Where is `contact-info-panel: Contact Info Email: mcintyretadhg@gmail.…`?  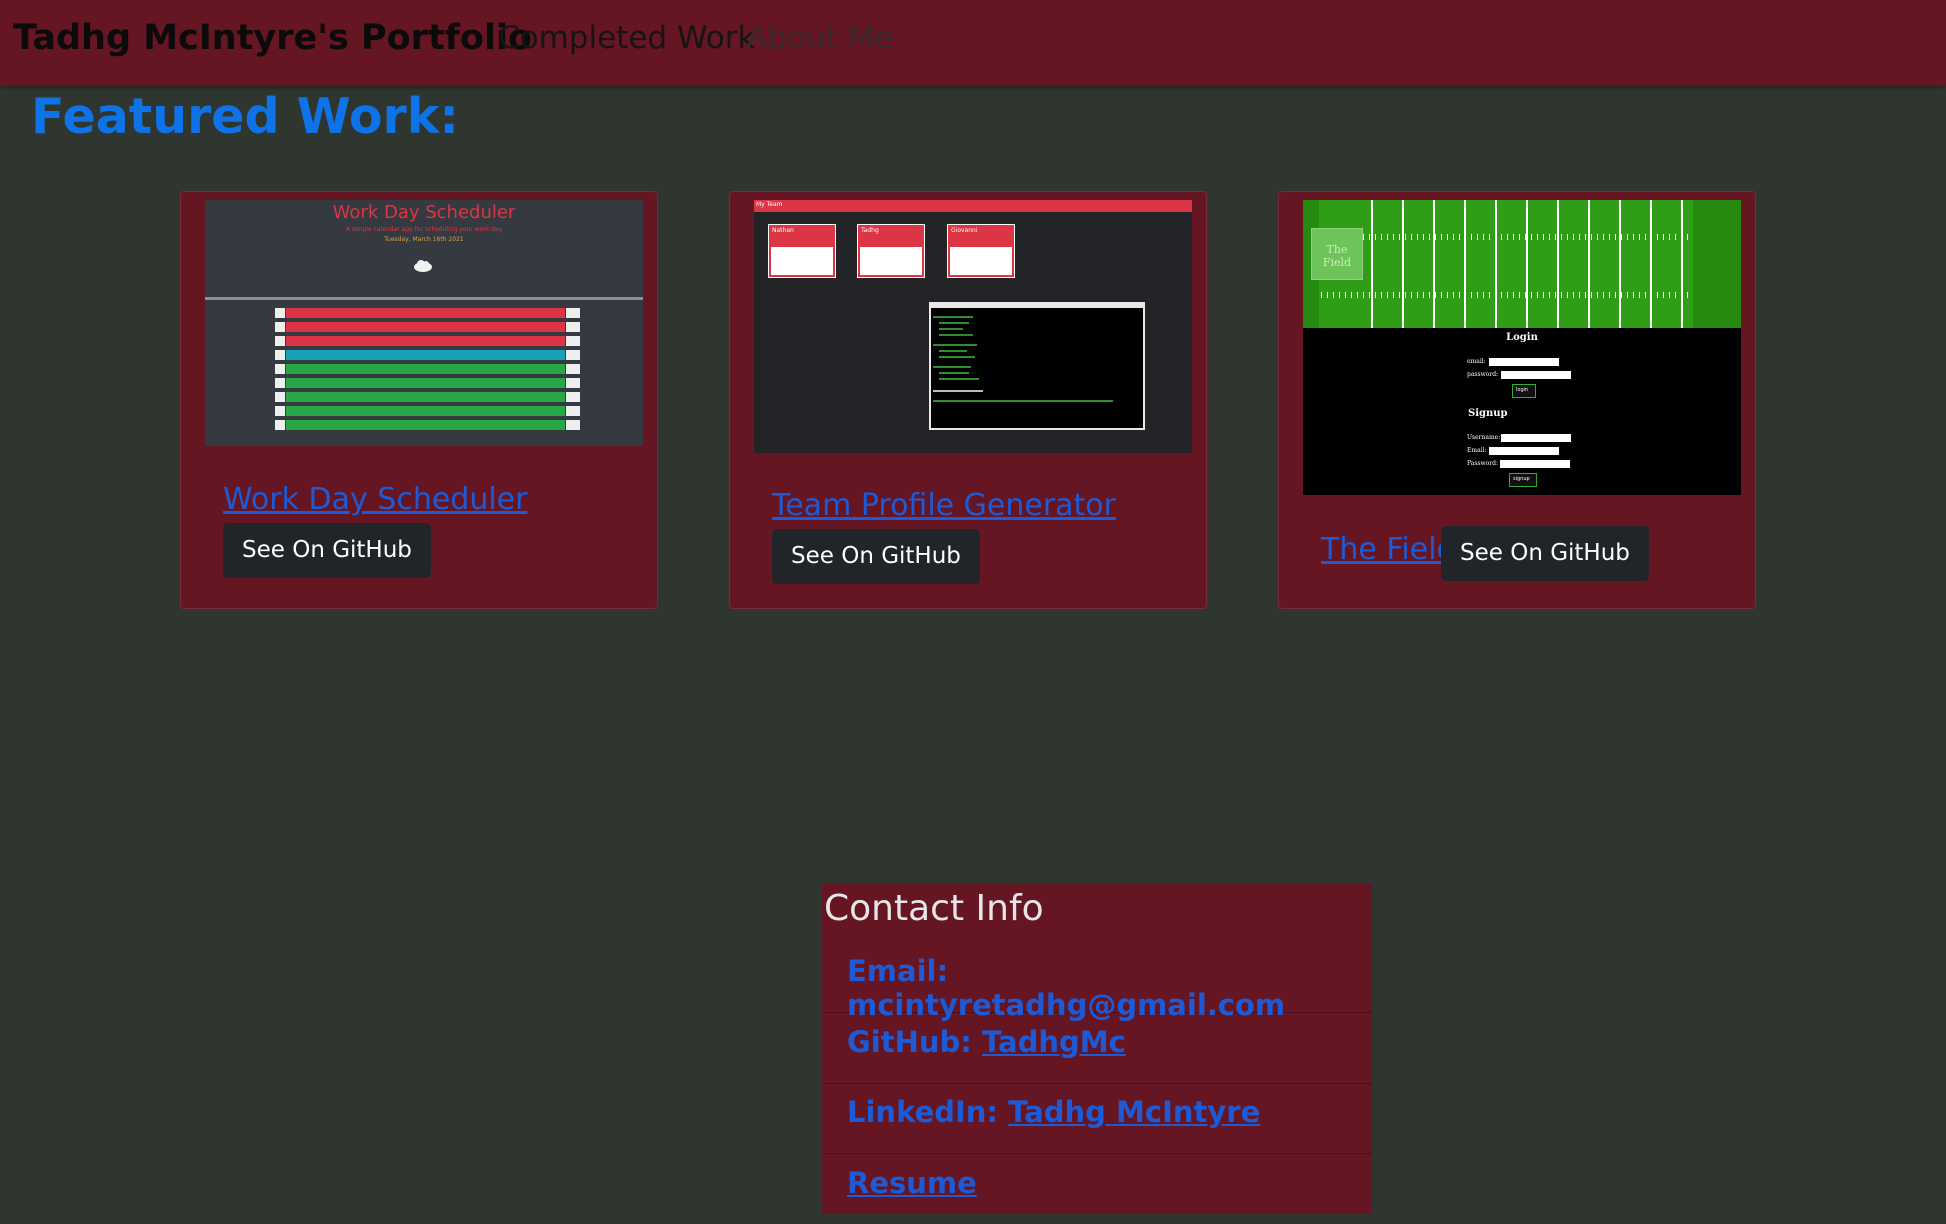
contact-info-panel: Contact Info Email: mcintyretadhg@gmail.… is located at coordinates (1097, 1049).